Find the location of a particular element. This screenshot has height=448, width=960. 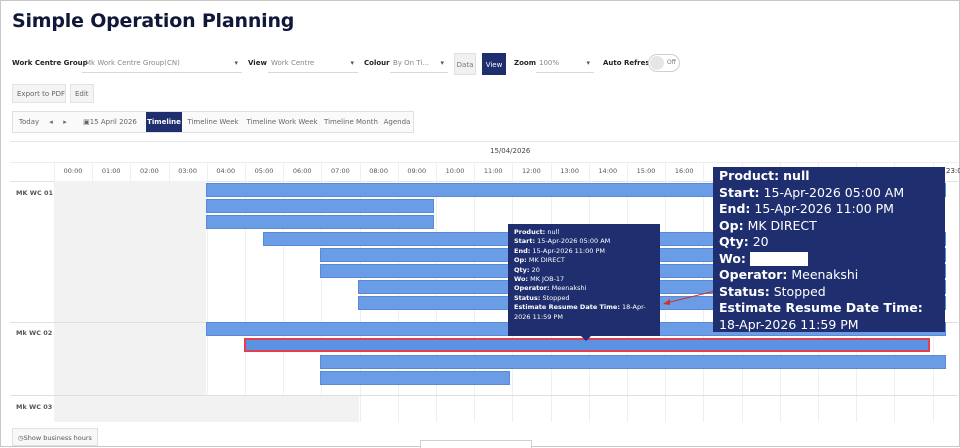

tab-timeline: Timeline is located at coordinates (164, 122).